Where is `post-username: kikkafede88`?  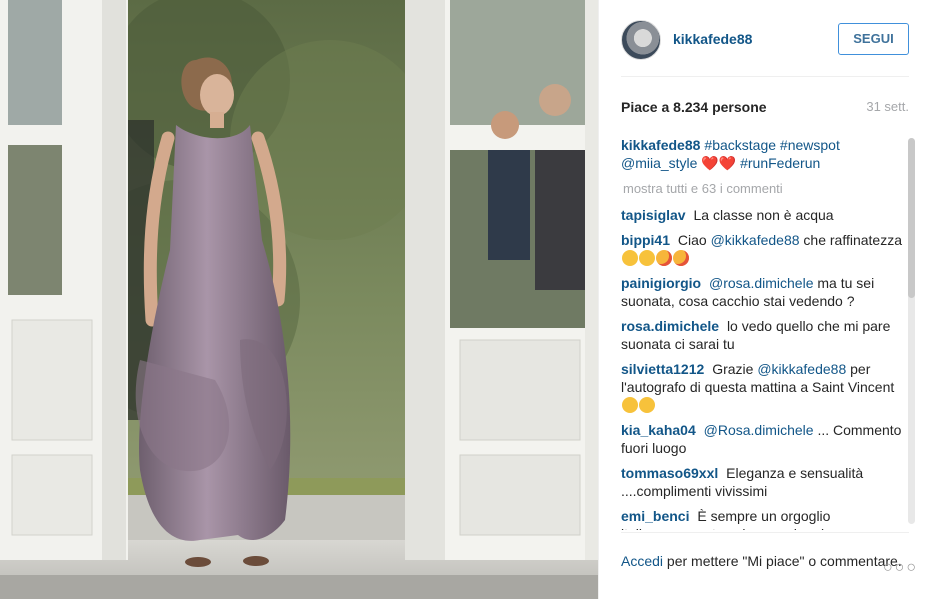 post-username: kikkafede88 is located at coordinates (712, 39).